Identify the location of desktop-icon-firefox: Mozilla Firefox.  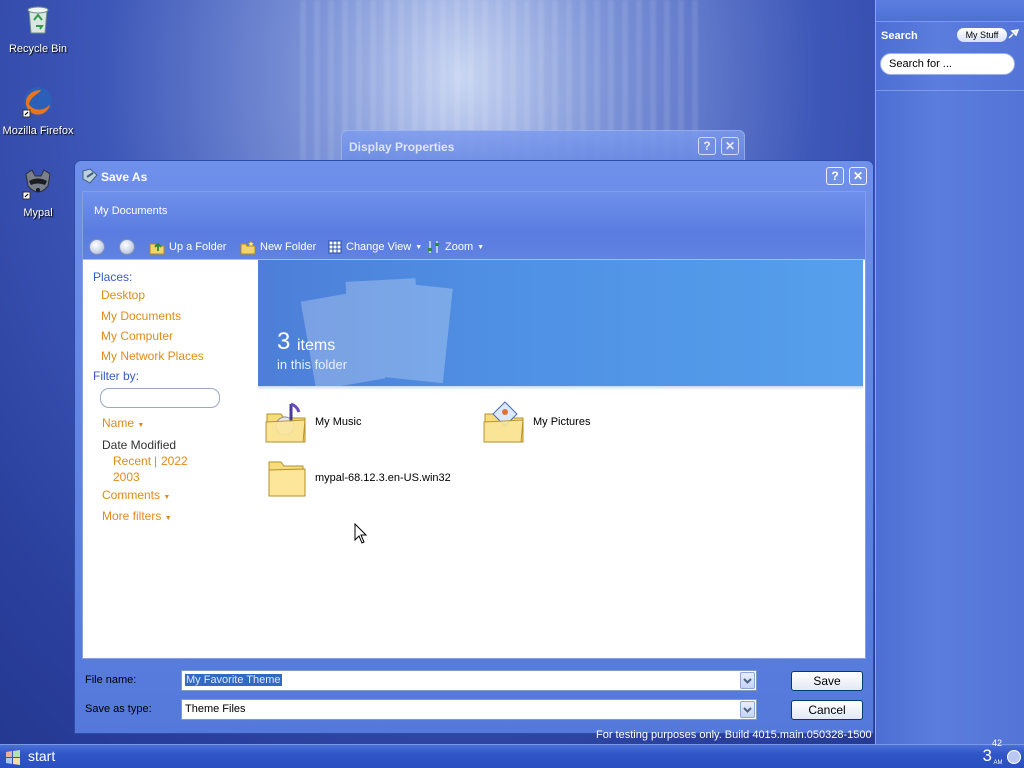
(39, 110).